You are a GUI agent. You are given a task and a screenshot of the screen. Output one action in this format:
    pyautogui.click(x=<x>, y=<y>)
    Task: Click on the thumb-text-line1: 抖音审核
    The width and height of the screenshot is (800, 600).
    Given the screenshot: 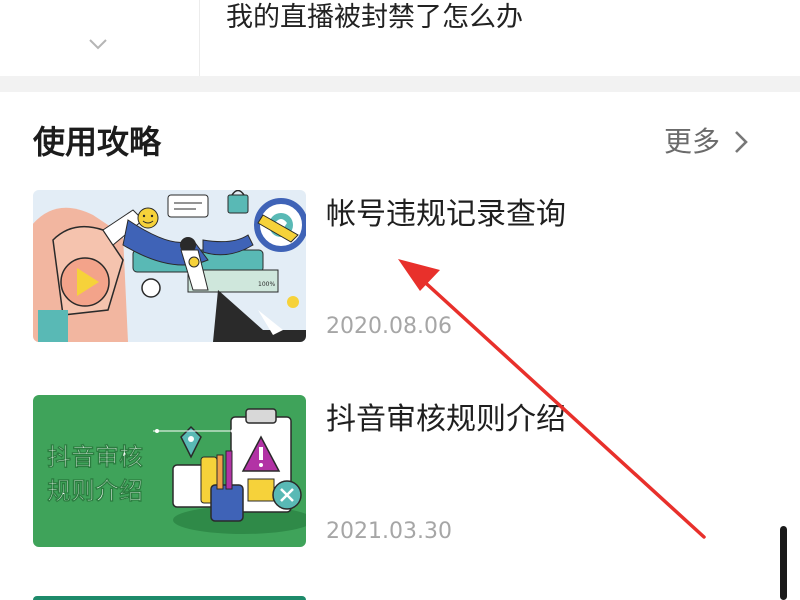 What is the action you would take?
    pyautogui.click(x=95, y=457)
    